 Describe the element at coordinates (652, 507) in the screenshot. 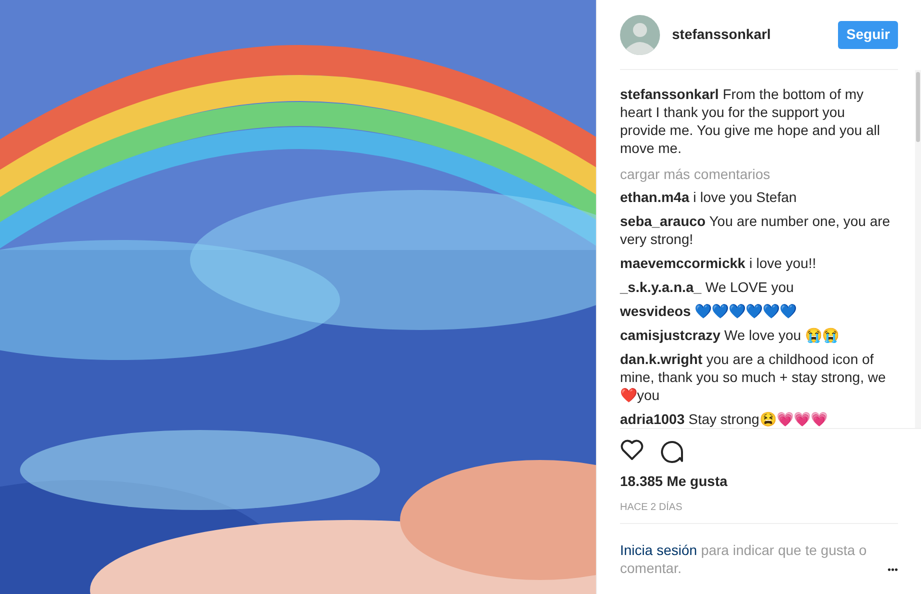

I see `post-time: HACE 2 DÍAS` at that location.